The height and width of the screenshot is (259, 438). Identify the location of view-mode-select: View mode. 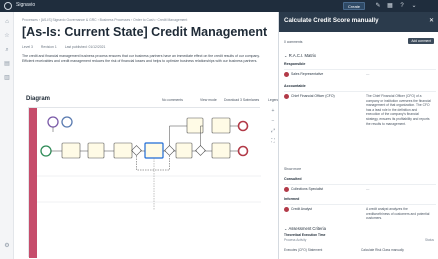
(208, 100).